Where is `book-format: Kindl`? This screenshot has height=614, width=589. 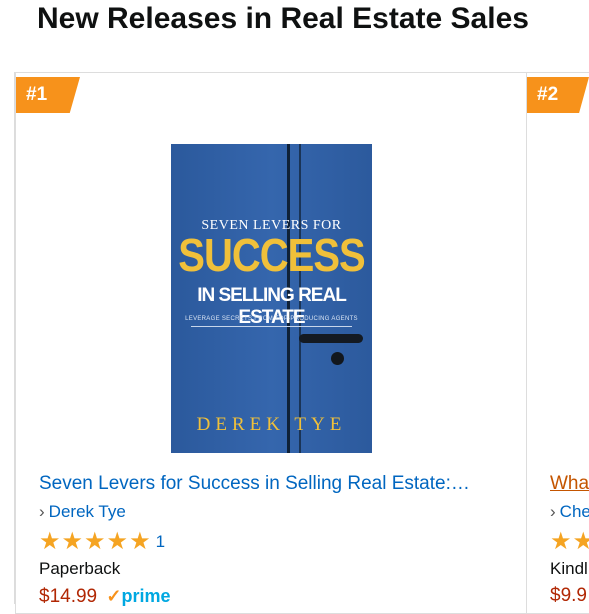 book-format: Kindl is located at coordinates (569, 568).